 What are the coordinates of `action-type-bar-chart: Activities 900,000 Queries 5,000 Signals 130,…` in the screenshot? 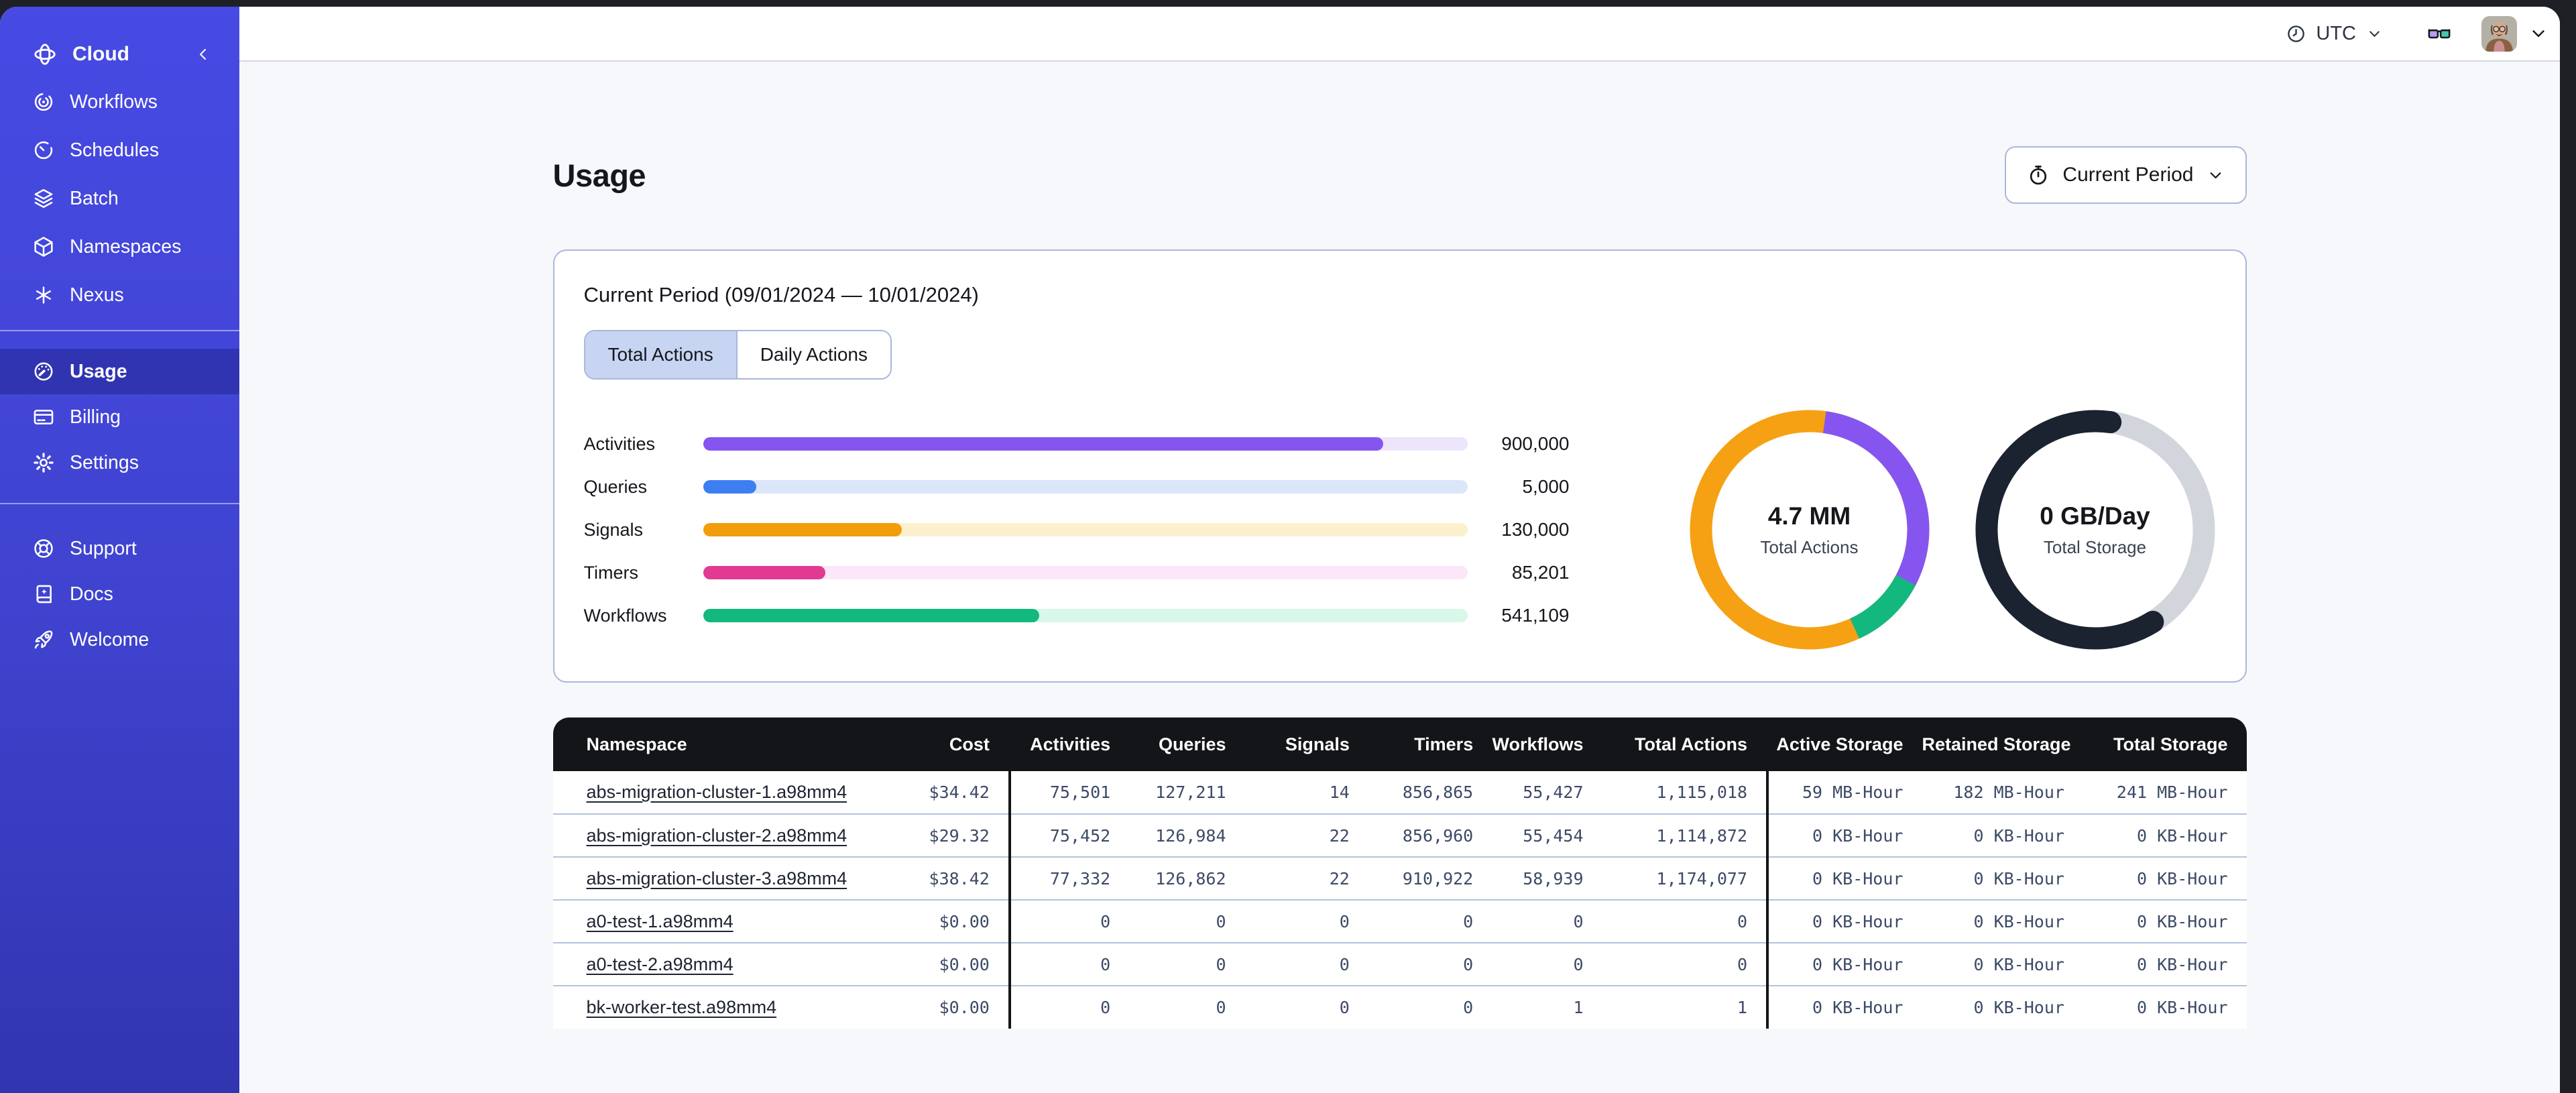 It's located at (1077, 529).